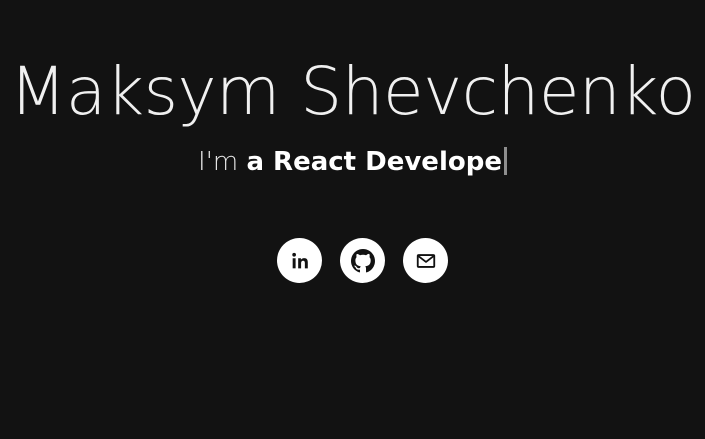 This screenshot has height=439, width=705. Describe the element at coordinates (222, 162) in the screenshot. I see `tagline-prefix: I'm` at that location.